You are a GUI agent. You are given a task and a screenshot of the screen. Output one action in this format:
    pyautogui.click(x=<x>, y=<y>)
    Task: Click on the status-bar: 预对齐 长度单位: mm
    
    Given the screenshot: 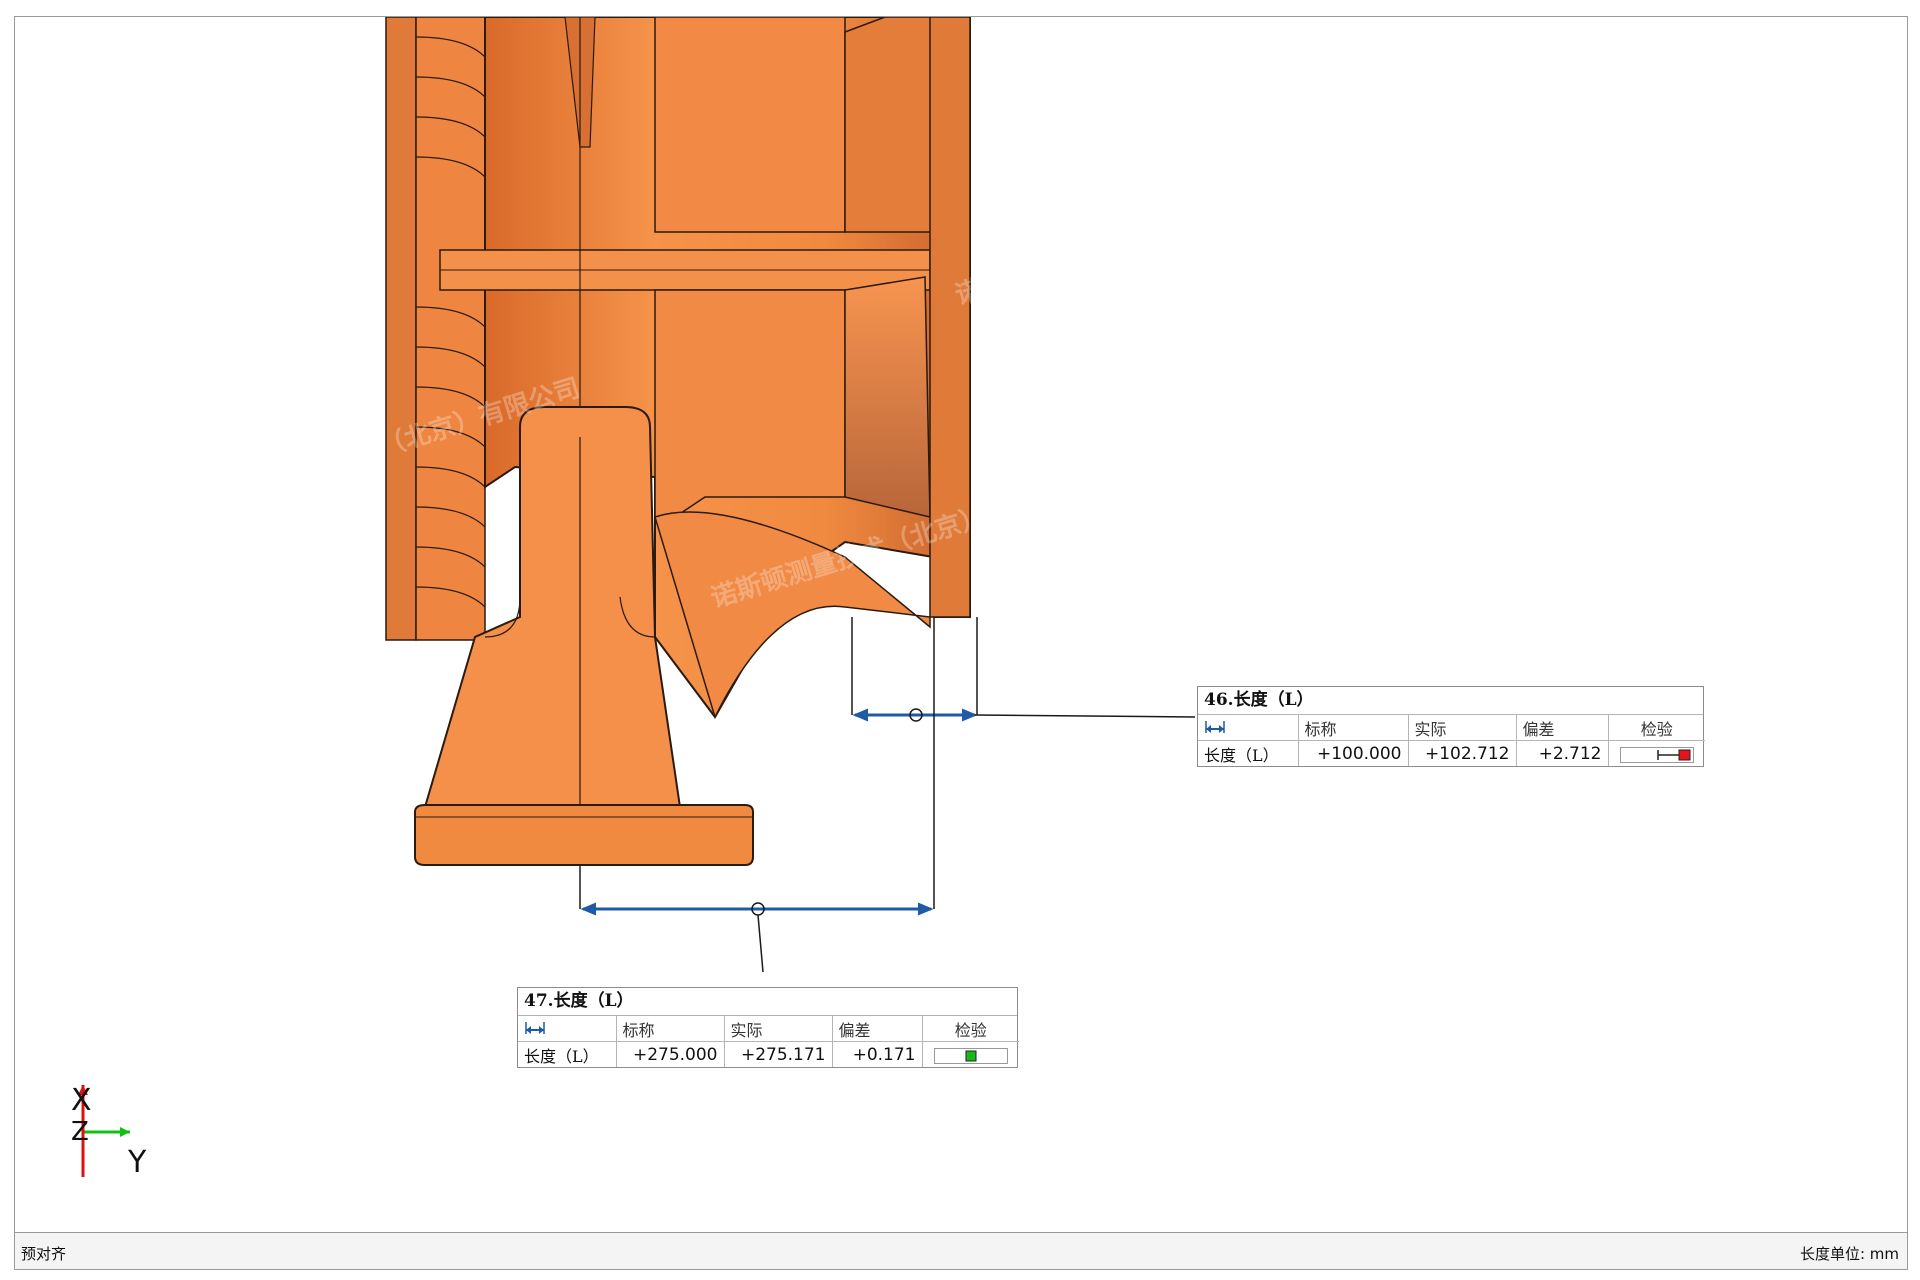 What is the action you would take?
    pyautogui.click(x=961, y=1250)
    